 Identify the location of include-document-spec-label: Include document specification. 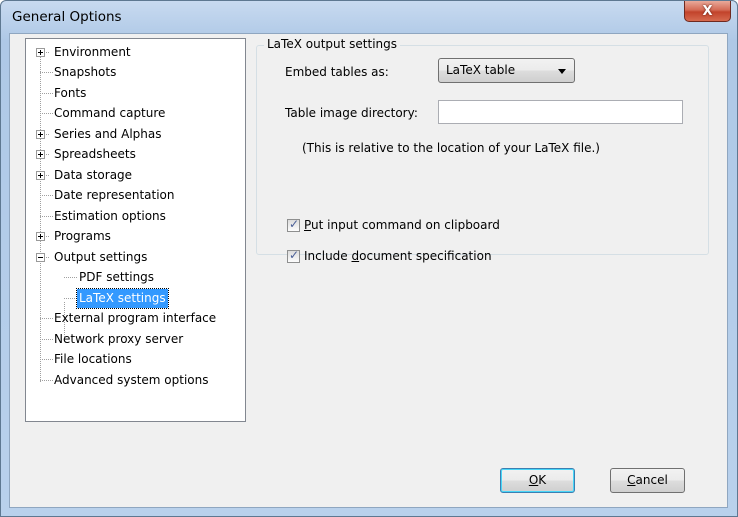
(398, 256).